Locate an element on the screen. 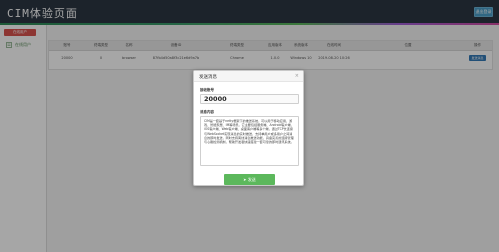  dialog-title: 发送消息 is located at coordinates (208, 77).